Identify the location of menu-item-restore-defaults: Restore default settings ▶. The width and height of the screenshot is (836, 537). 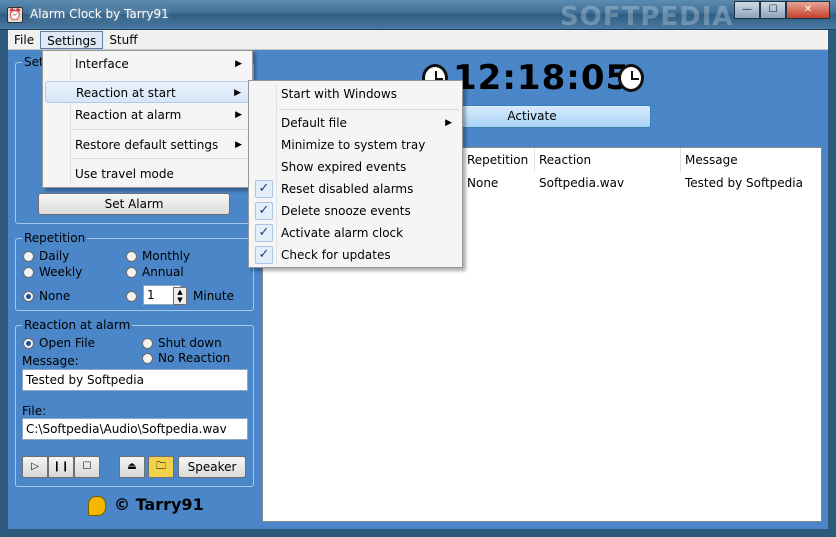
(147, 145).